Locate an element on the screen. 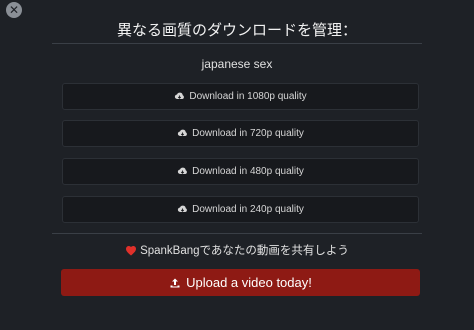 The width and height of the screenshot is (474, 330). upload-video-button: Upload a video today! is located at coordinates (240, 282).